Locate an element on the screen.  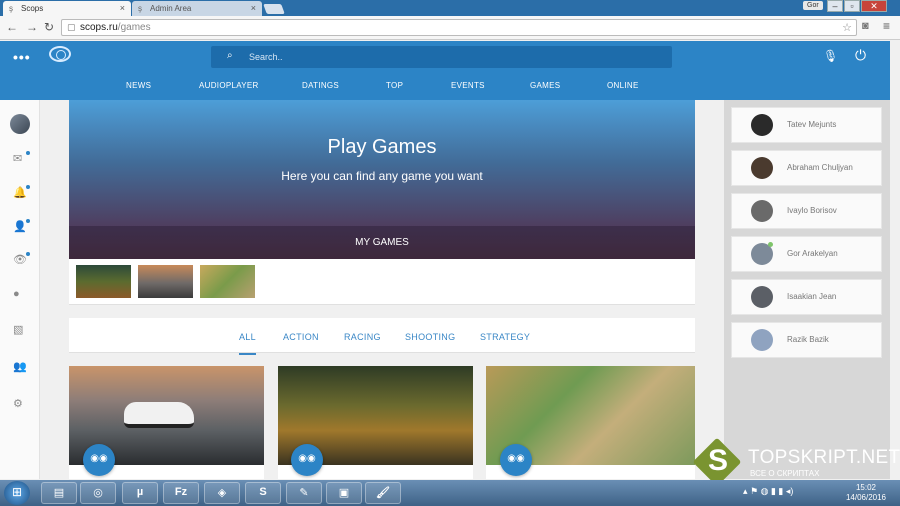
list-item: Isaakian Jean is located at coordinates (806, 297).